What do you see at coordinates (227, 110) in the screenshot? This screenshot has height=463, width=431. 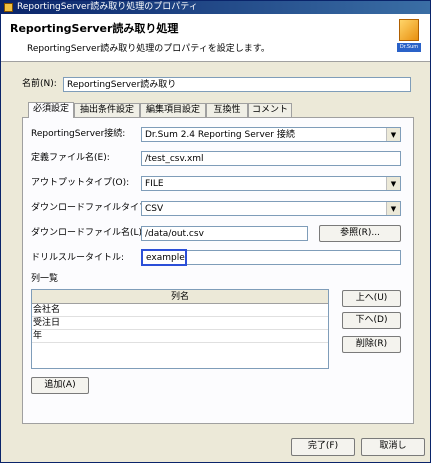 I see `tab-compatibility: 互換性` at bounding box center [227, 110].